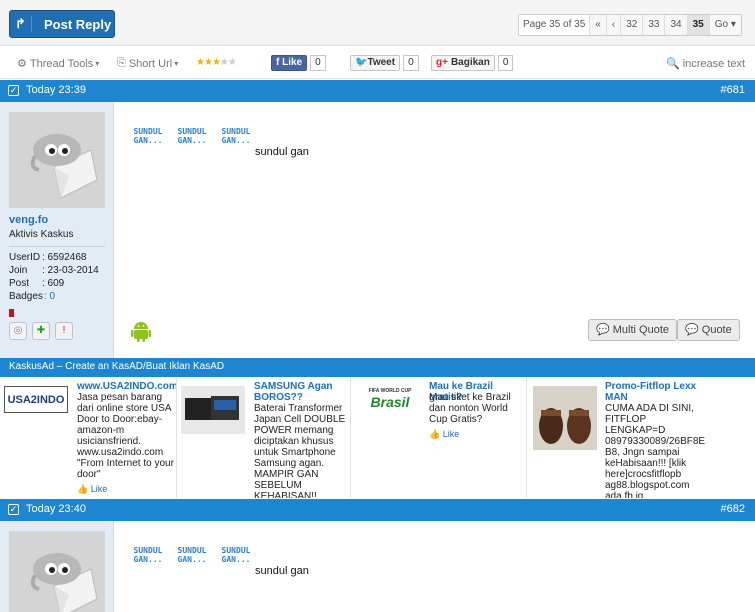 This screenshot has height=612, width=755. I want to click on join-row: Join: 23-03-2014, so click(54, 270).